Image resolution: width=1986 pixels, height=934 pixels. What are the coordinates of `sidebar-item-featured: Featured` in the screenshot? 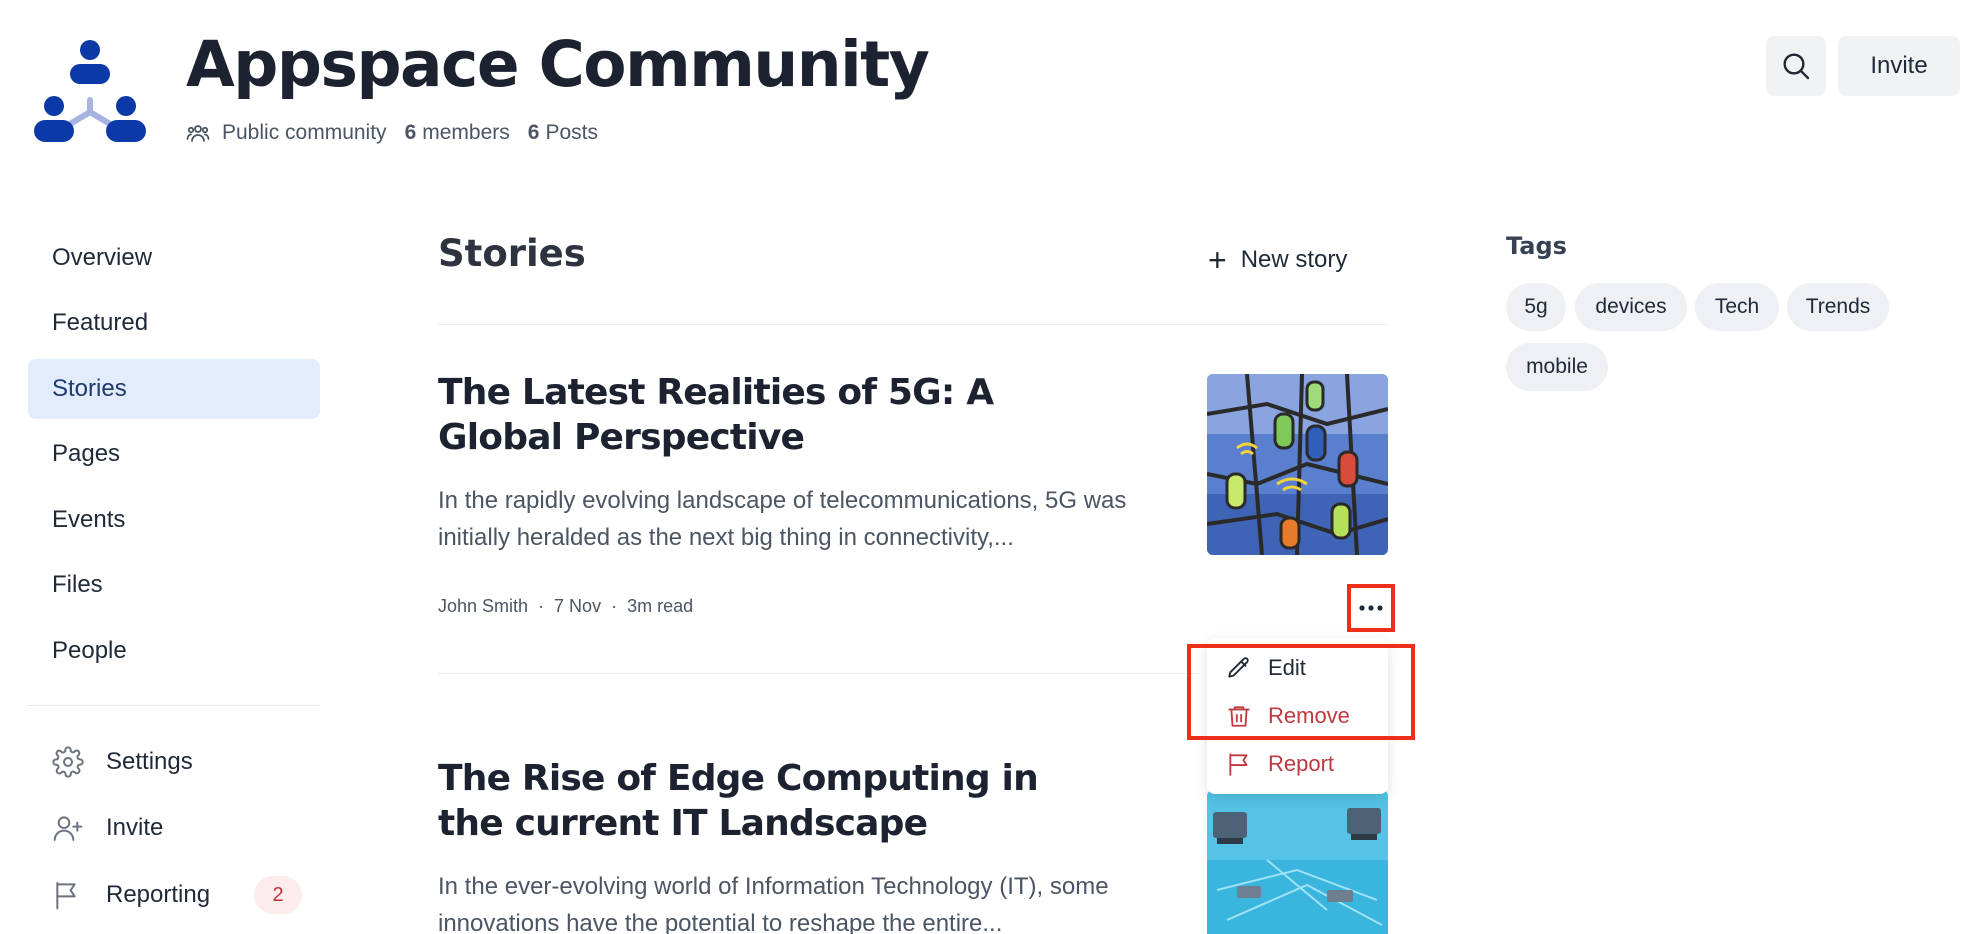 It's located at (174, 323).